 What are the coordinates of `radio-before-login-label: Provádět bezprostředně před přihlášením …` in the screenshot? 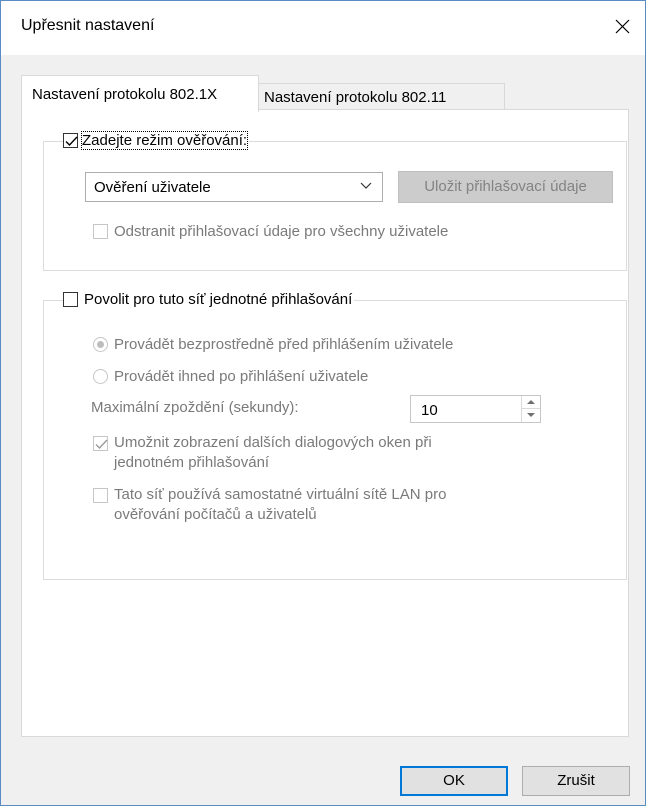 It's located at (284, 344).